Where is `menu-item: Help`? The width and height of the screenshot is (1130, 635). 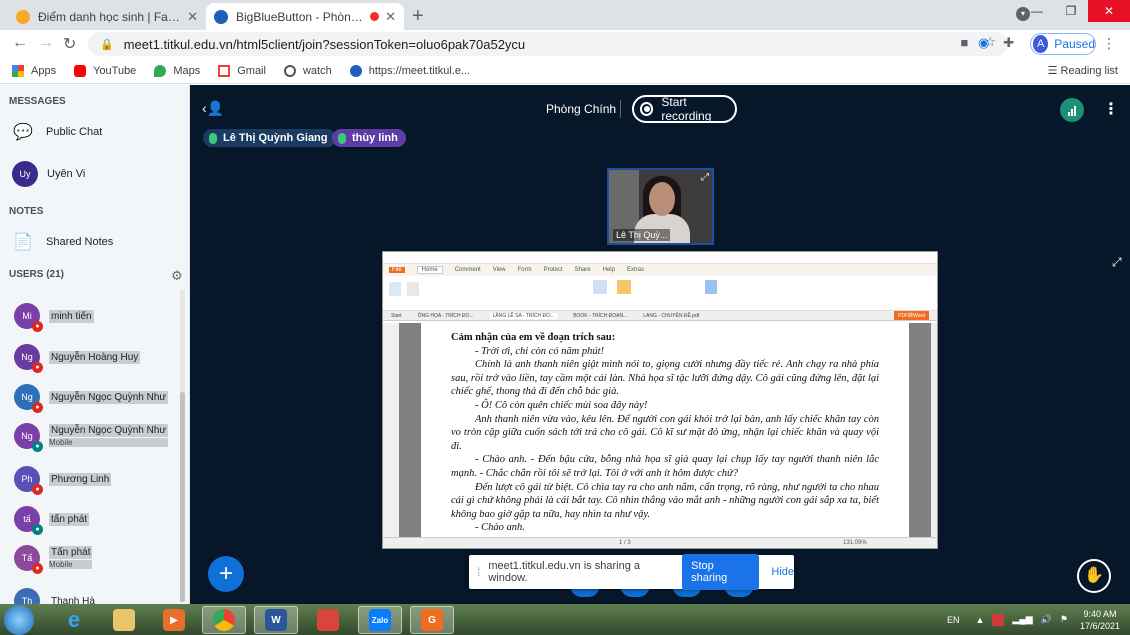
menu-item: Help is located at coordinates (609, 270).